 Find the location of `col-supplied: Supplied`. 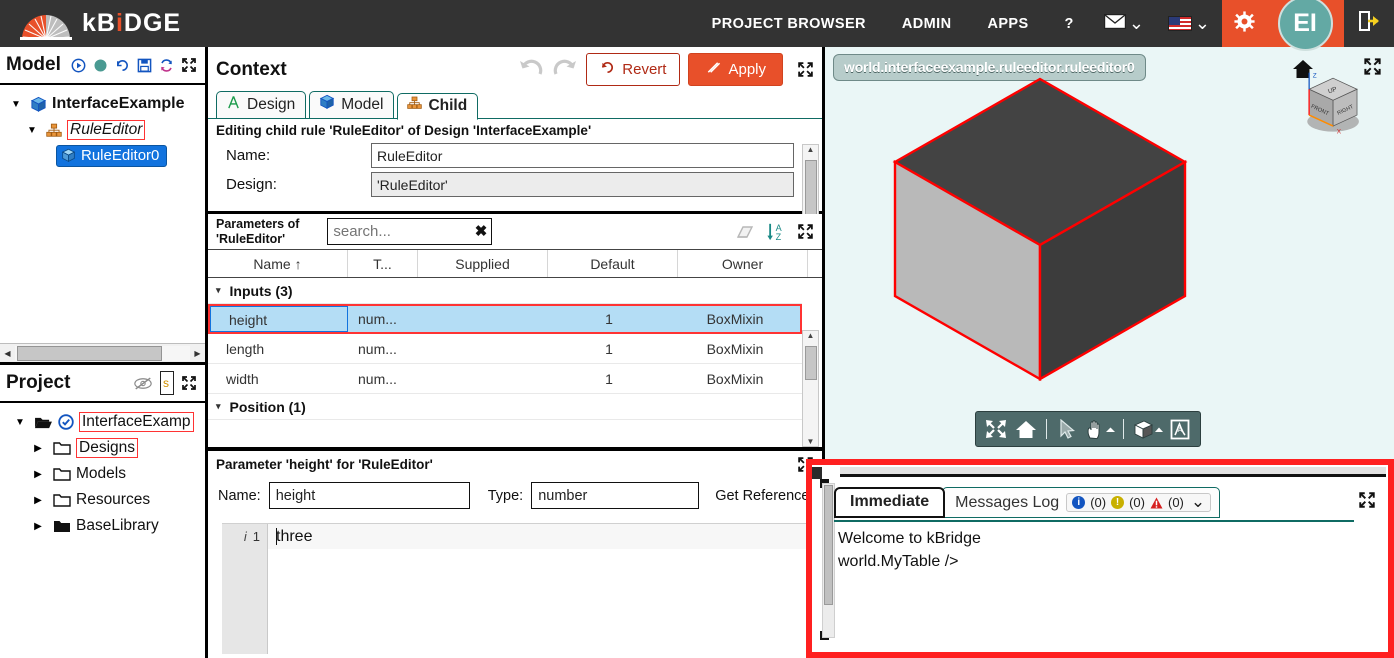

col-supplied: Supplied is located at coordinates (483, 263).